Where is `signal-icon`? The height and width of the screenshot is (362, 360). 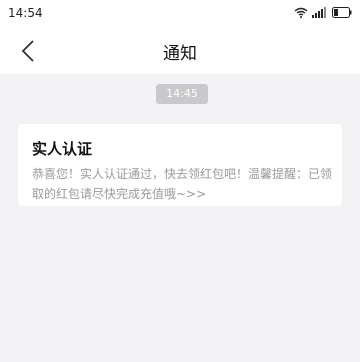 signal-icon is located at coordinates (319, 12).